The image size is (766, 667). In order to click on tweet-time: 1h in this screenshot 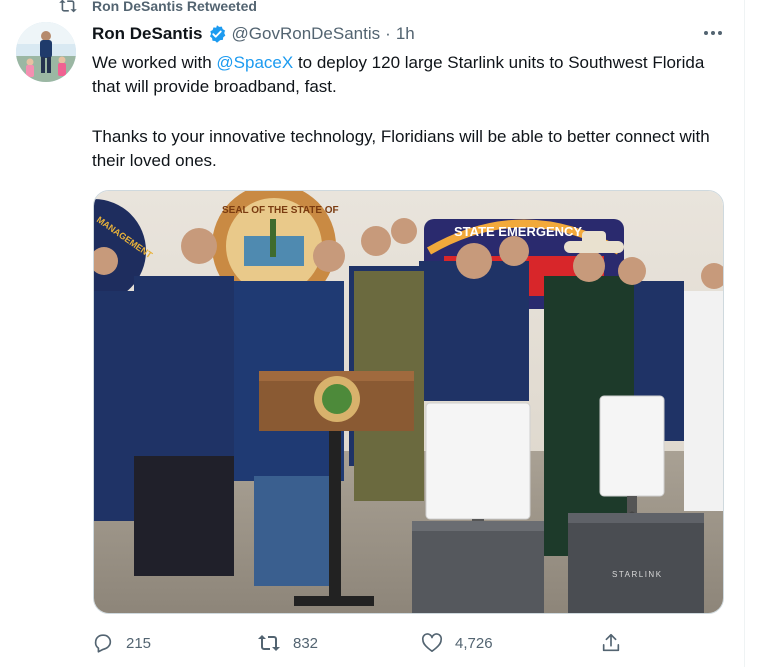, I will do `click(405, 34)`.